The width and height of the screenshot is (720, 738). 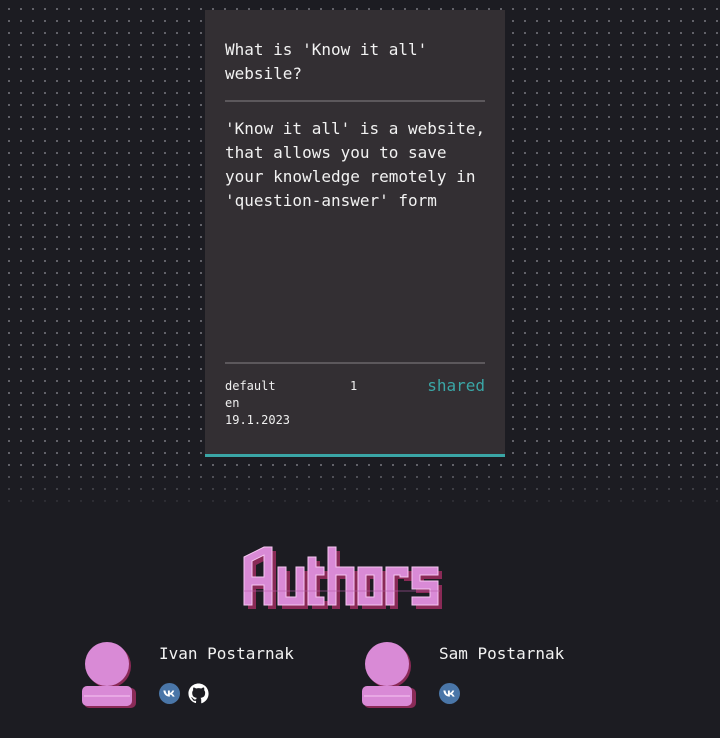 I want to click on github-icon, so click(x=198, y=693).